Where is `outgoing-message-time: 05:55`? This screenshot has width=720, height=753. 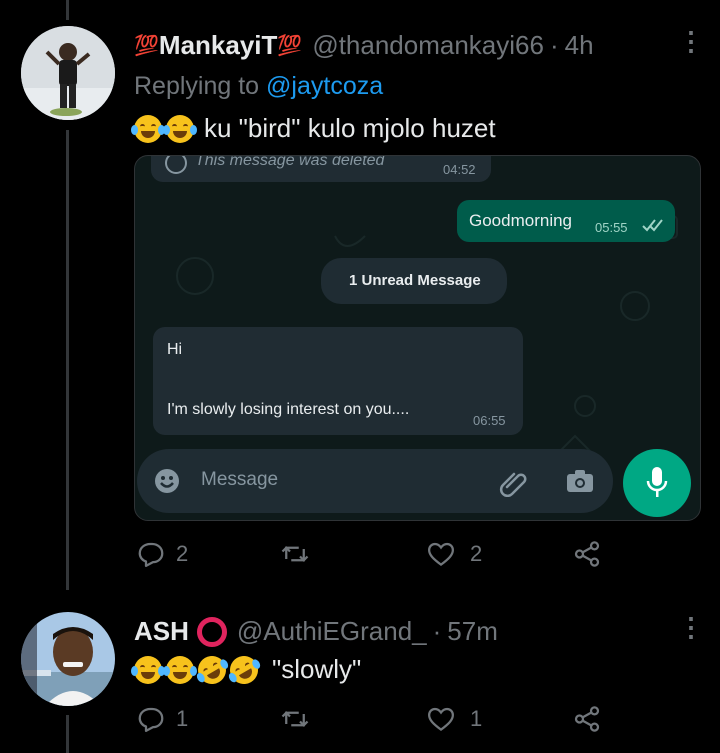
outgoing-message-time: 05:55 is located at coordinates (611, 227).